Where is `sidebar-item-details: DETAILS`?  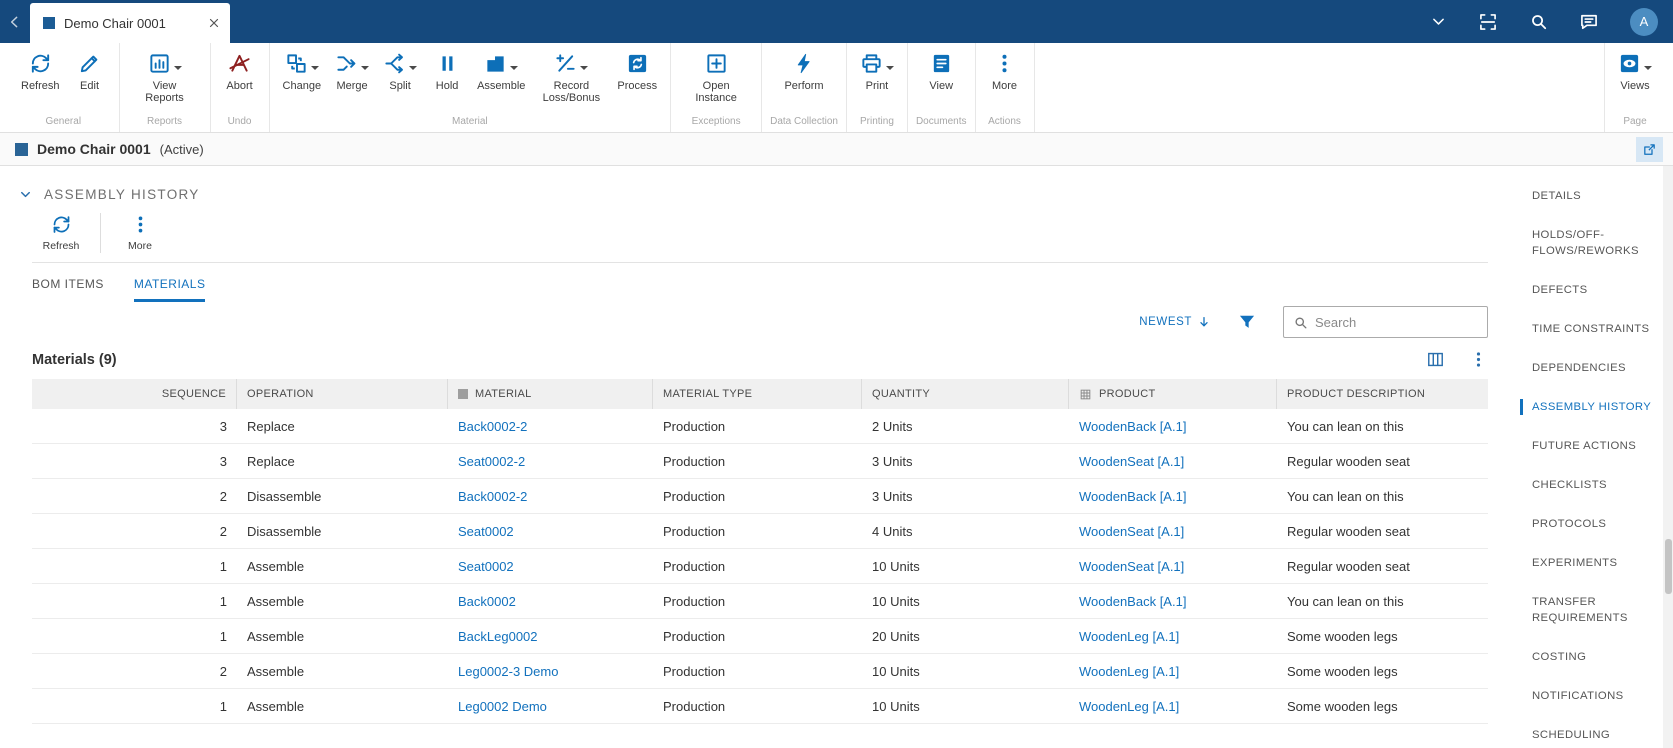 sidebar-item-details: DETAILS is located at coordinates (1591, 196).